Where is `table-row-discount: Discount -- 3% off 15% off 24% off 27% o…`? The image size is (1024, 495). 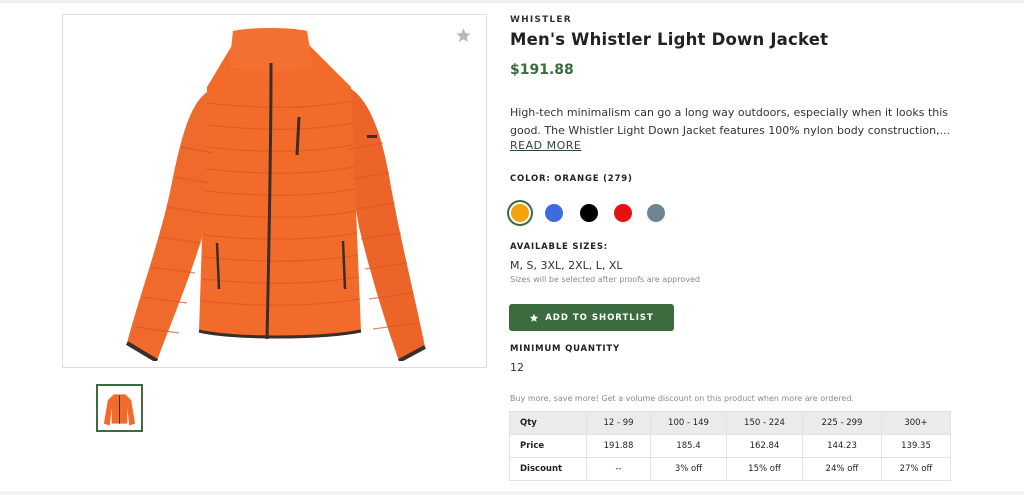 table-row-discount: Discount -- 3% off 15% off 24% off 27% o… is located at coordinates (730, 469).